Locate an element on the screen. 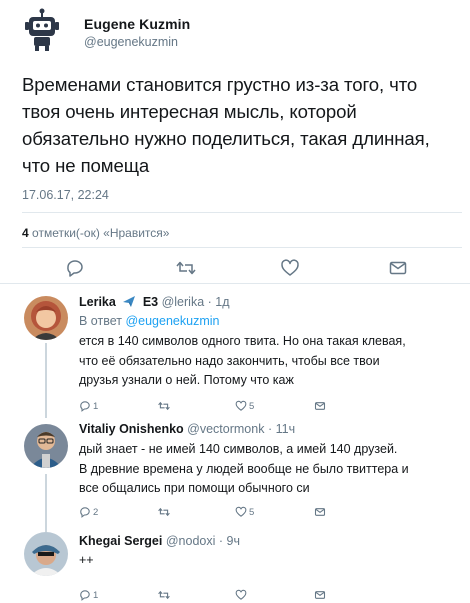 Image resolution: width=470 pixels, height=603 pixels. reply-header: Khegai Sergei @nodoxi · 9ч is located at coordinates (159, 541).